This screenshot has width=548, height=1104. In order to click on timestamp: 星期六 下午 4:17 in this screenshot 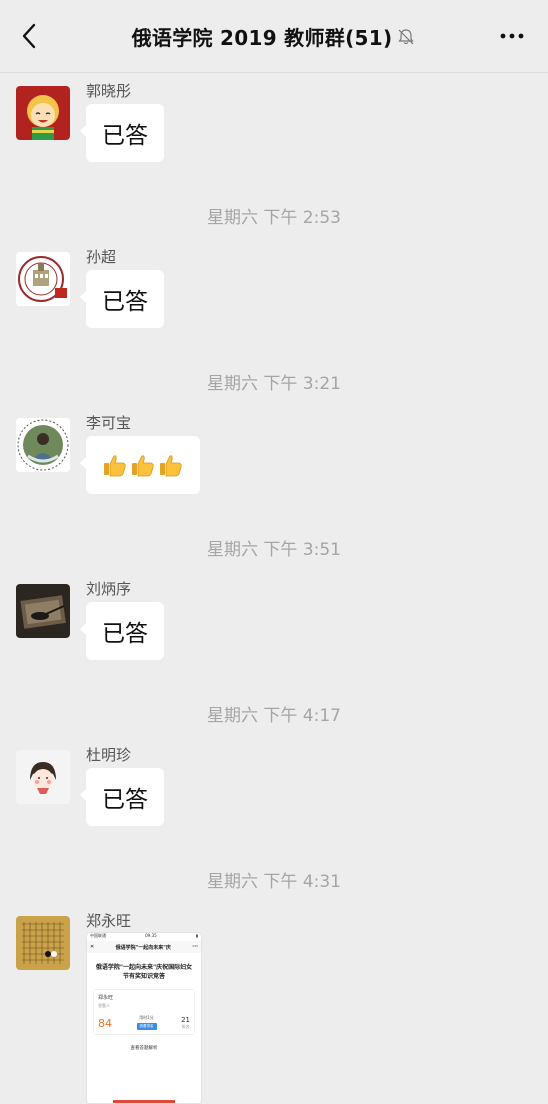, I will do `click(274, 716)`.